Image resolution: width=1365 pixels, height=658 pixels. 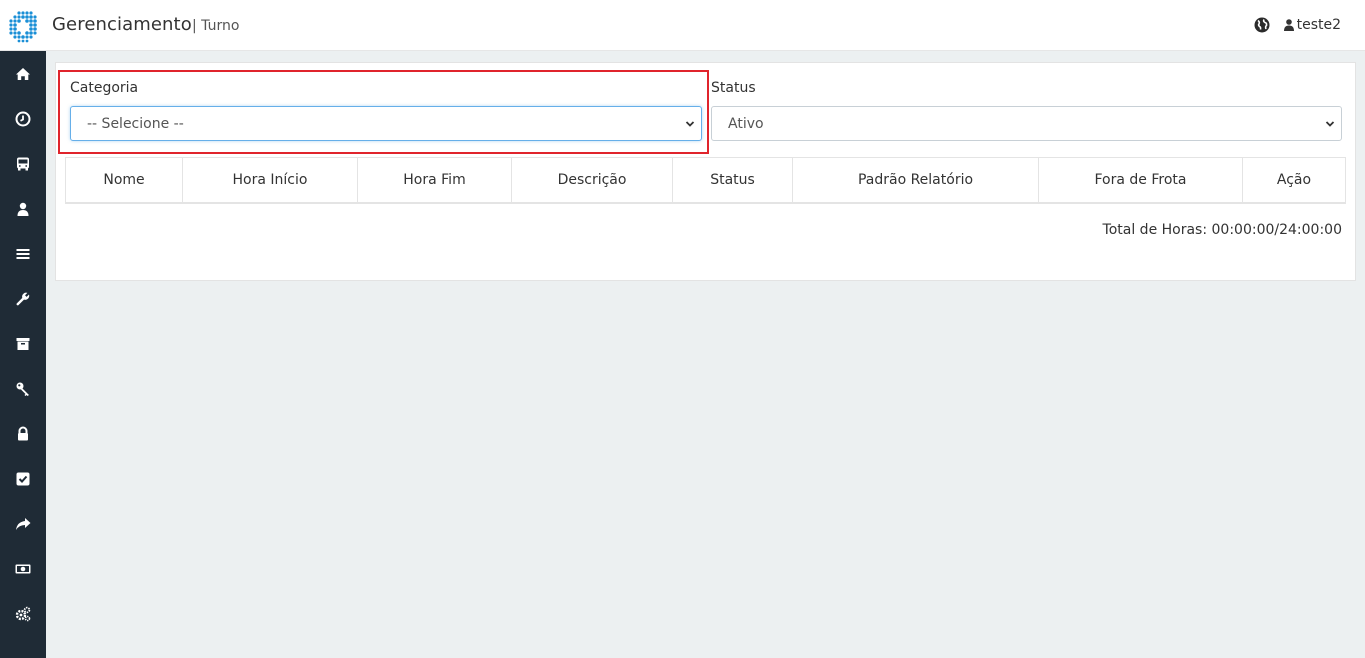 I want to click on sidebar-item-menu, so click(x=23, y=253).